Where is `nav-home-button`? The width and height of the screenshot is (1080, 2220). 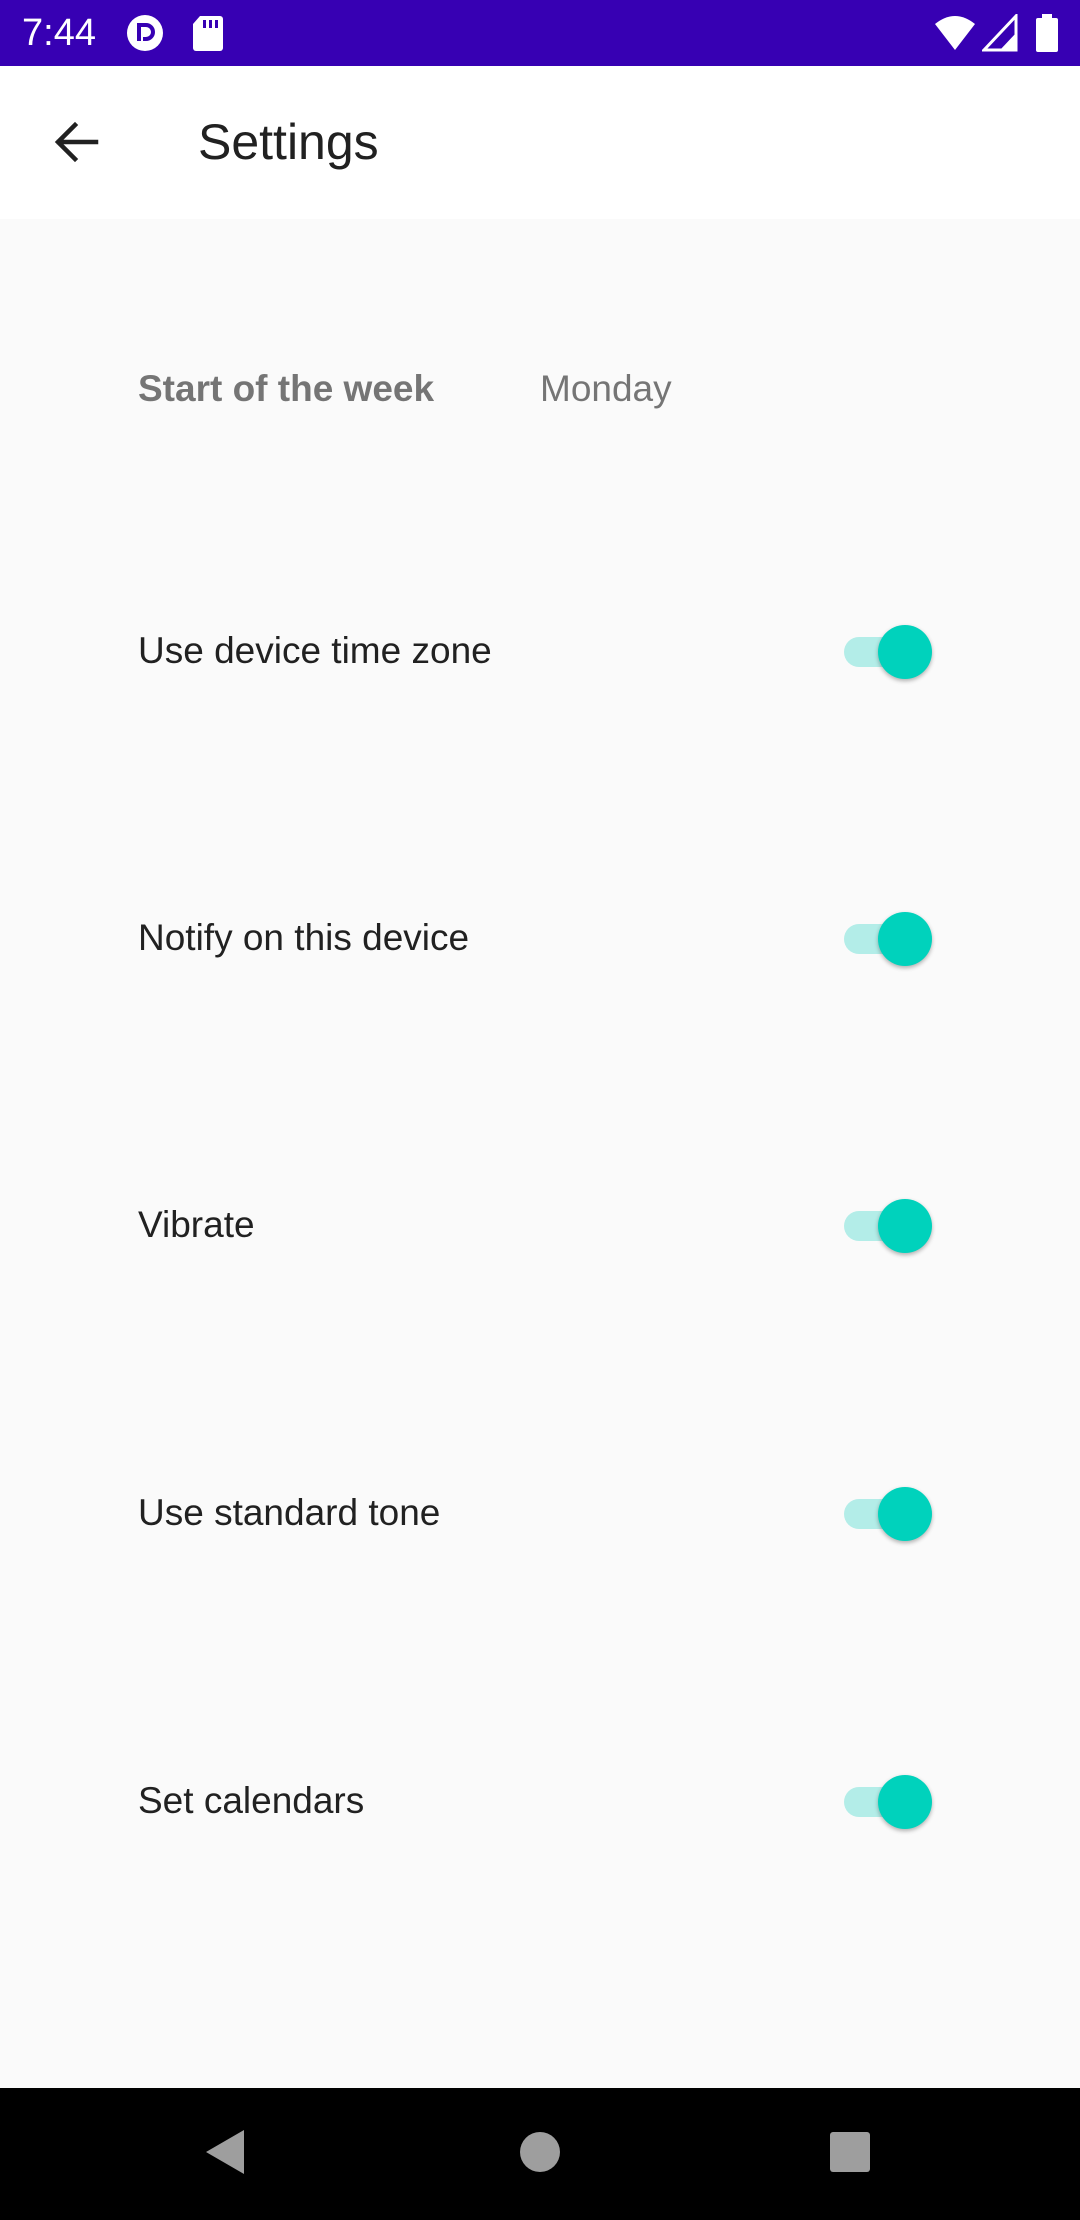 nav-home-button is located at coordinates (540, 2154).